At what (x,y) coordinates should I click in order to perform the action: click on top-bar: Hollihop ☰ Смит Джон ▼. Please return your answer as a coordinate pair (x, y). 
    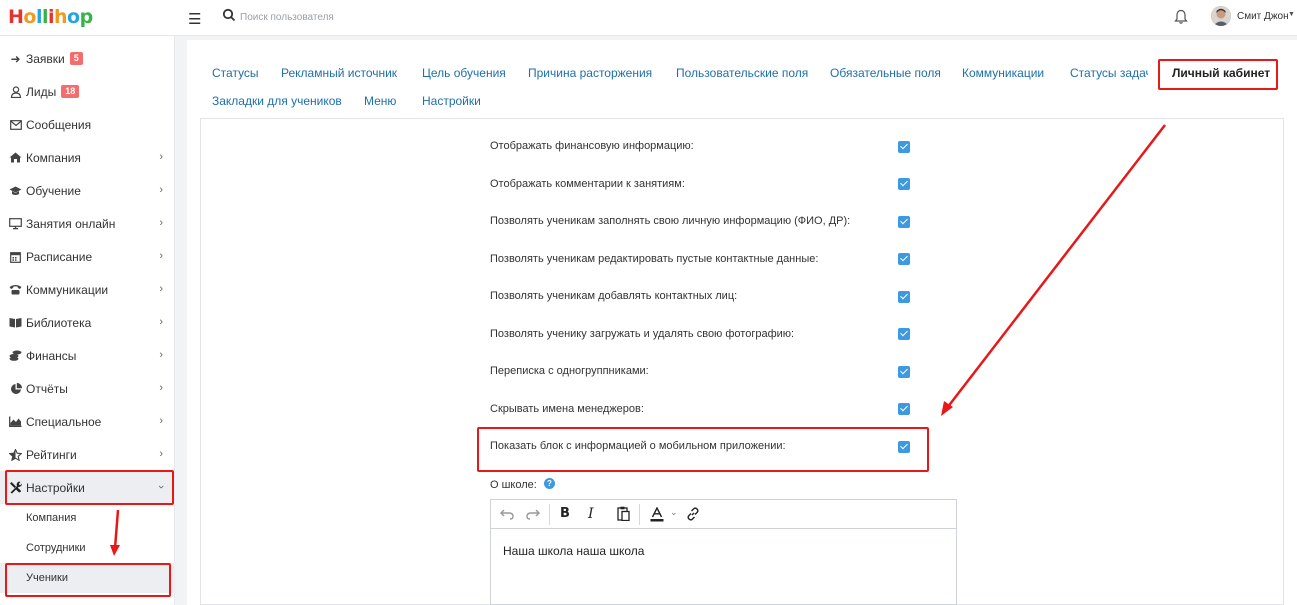
    Looking at the image, I should click on (648, 18).